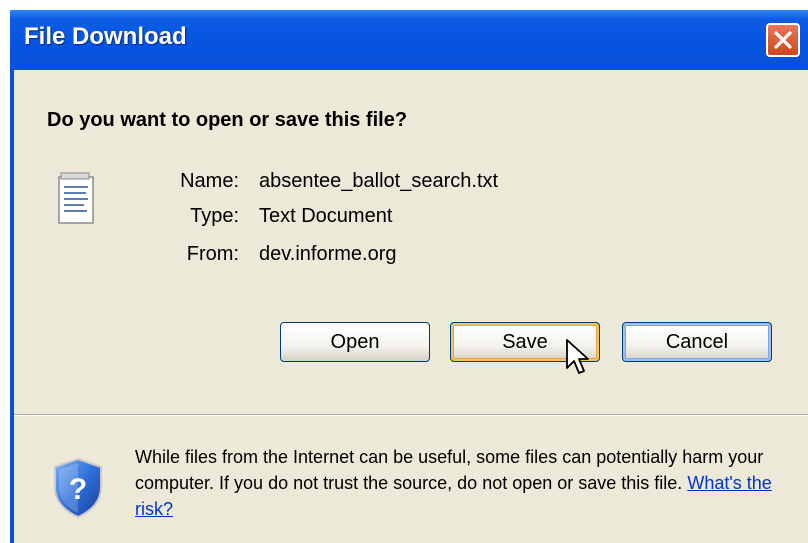 This screenshot has height=543, width=808. Describe the element at coordinates (379, 181) in the screenshot. I see `name-value: absentee_ballot_search.txt` at that location.